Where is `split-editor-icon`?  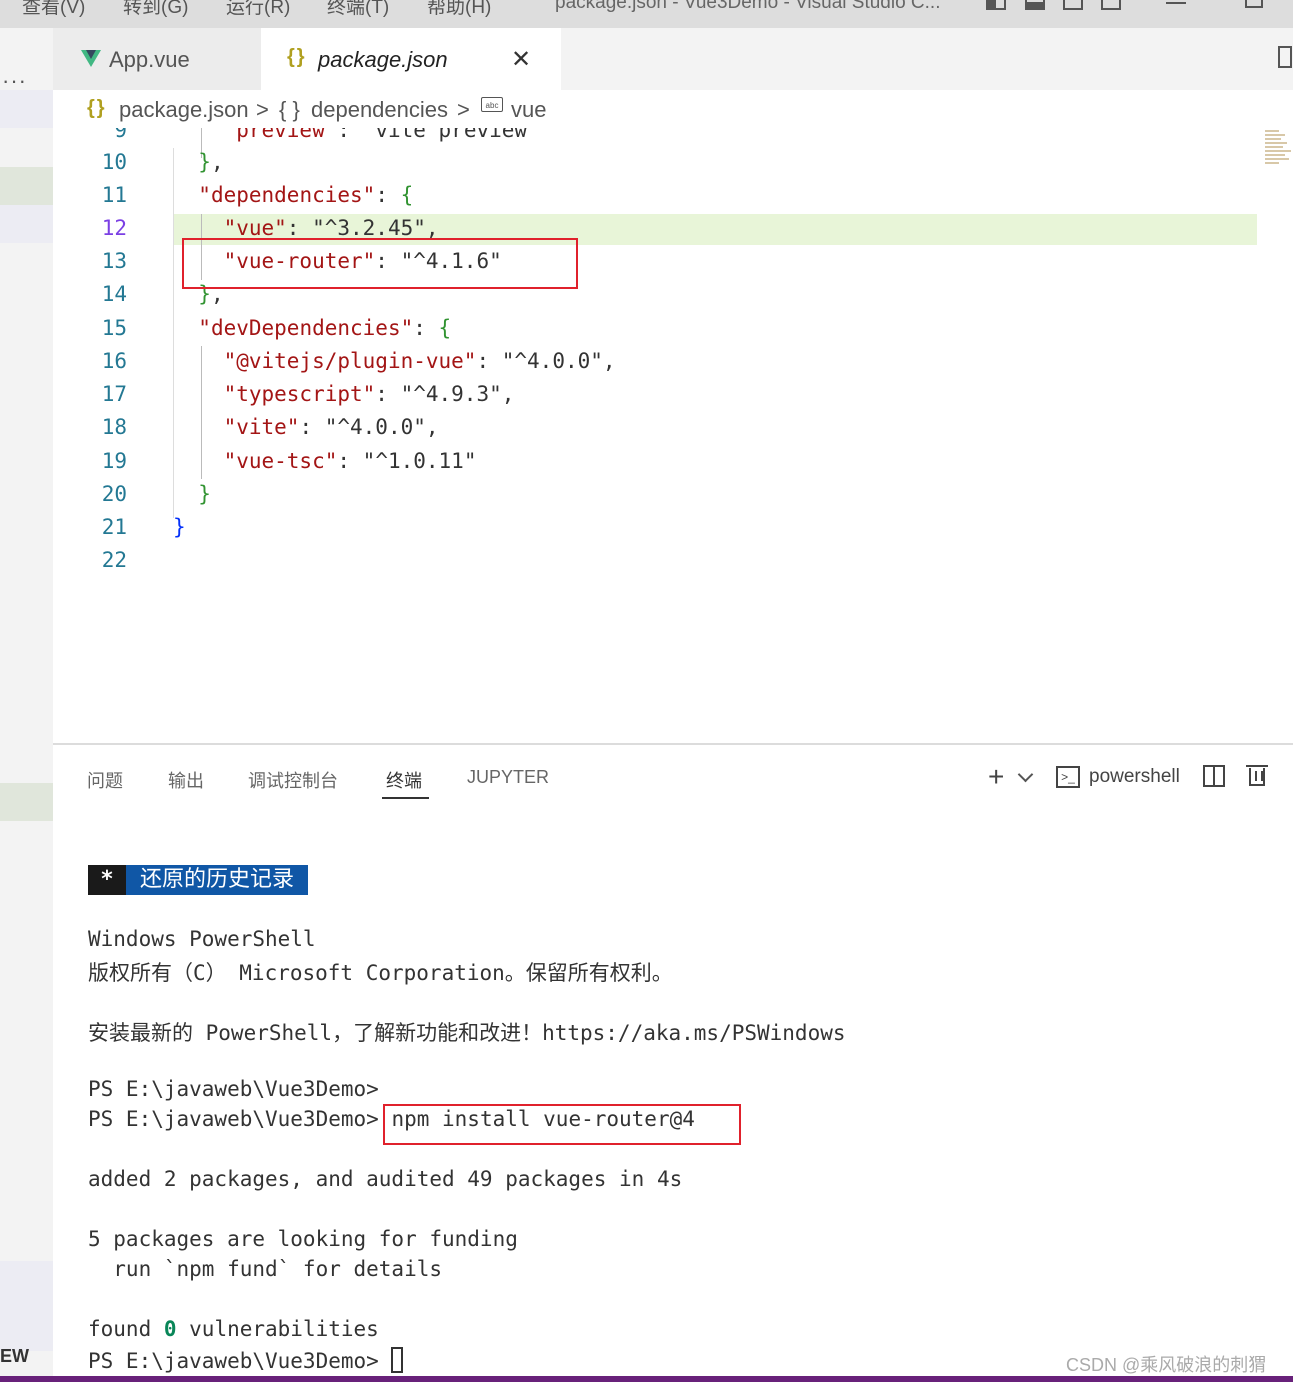
split-editor-icon is located at coordinates (1285, 57).